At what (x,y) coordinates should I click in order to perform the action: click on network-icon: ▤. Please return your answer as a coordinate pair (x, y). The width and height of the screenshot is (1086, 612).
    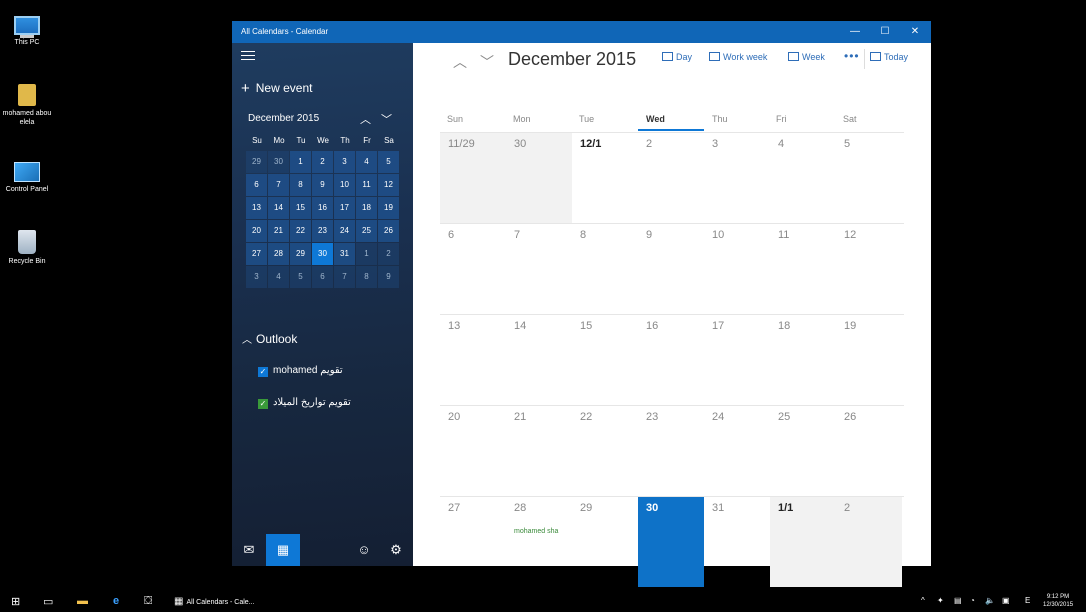
    Looking at the image, I should click on (958, 600).